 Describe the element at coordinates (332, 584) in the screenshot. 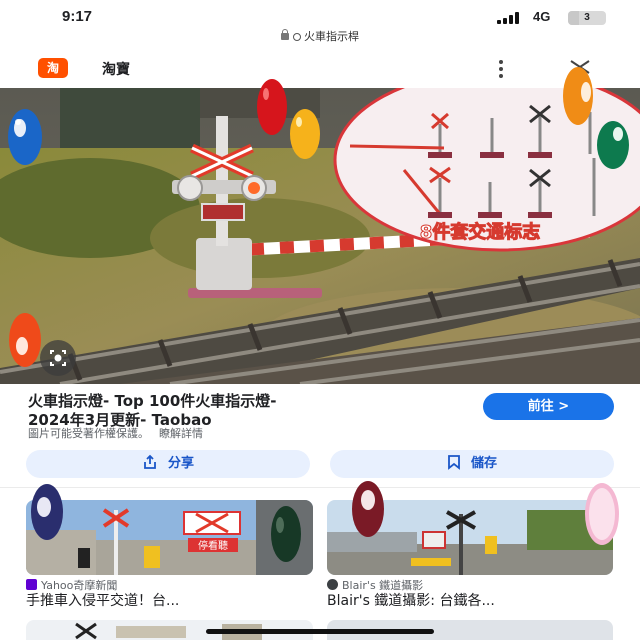

I see `site-favicon-icon` at that location.